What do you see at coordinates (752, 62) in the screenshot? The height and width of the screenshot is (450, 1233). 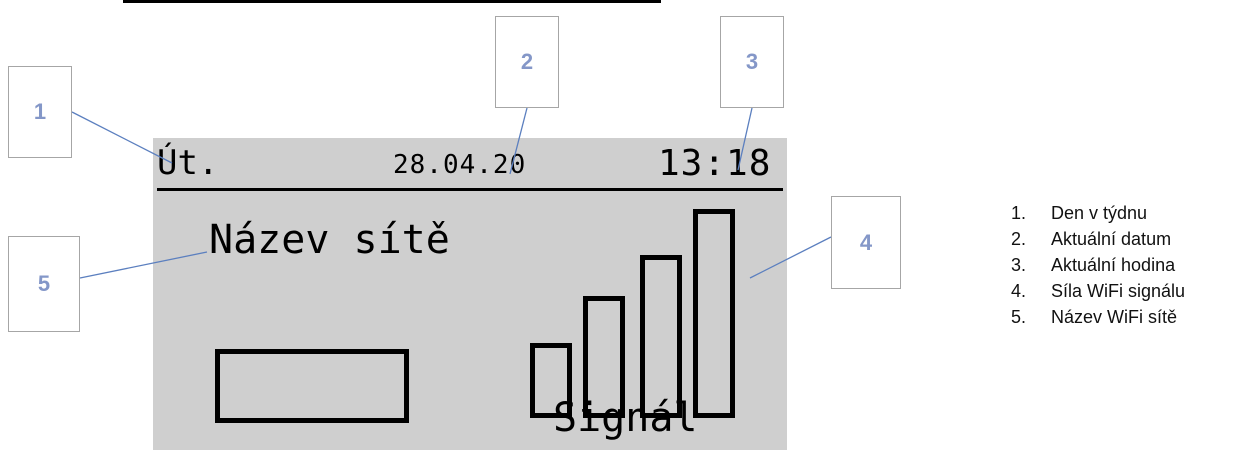 I see `callout-3: 3` at bounding box center [752, 62].